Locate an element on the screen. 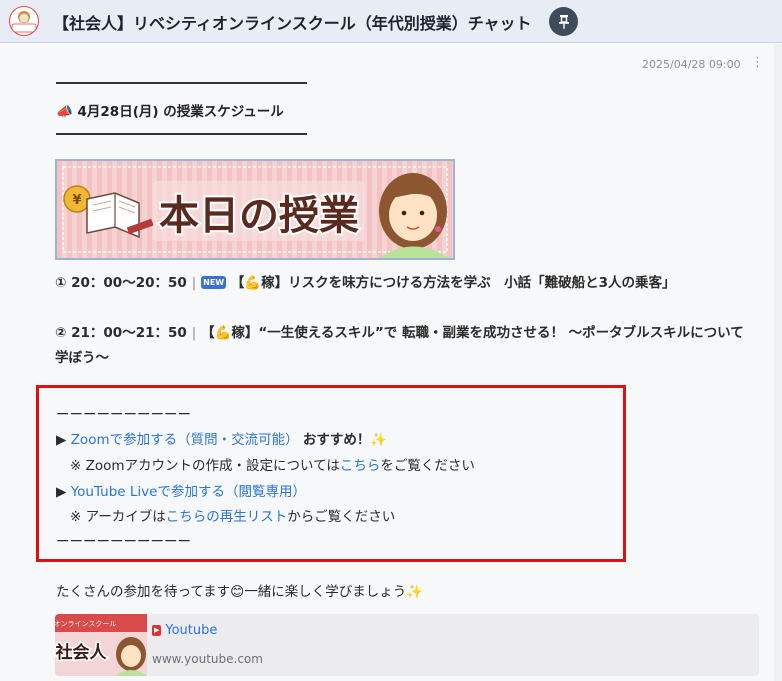 Image resolution: width=782 pixels, height=681 pixels. archive-note: ※ アーカイブはこちらの再生リストからご覧ください is located at coordinates (232, 515).